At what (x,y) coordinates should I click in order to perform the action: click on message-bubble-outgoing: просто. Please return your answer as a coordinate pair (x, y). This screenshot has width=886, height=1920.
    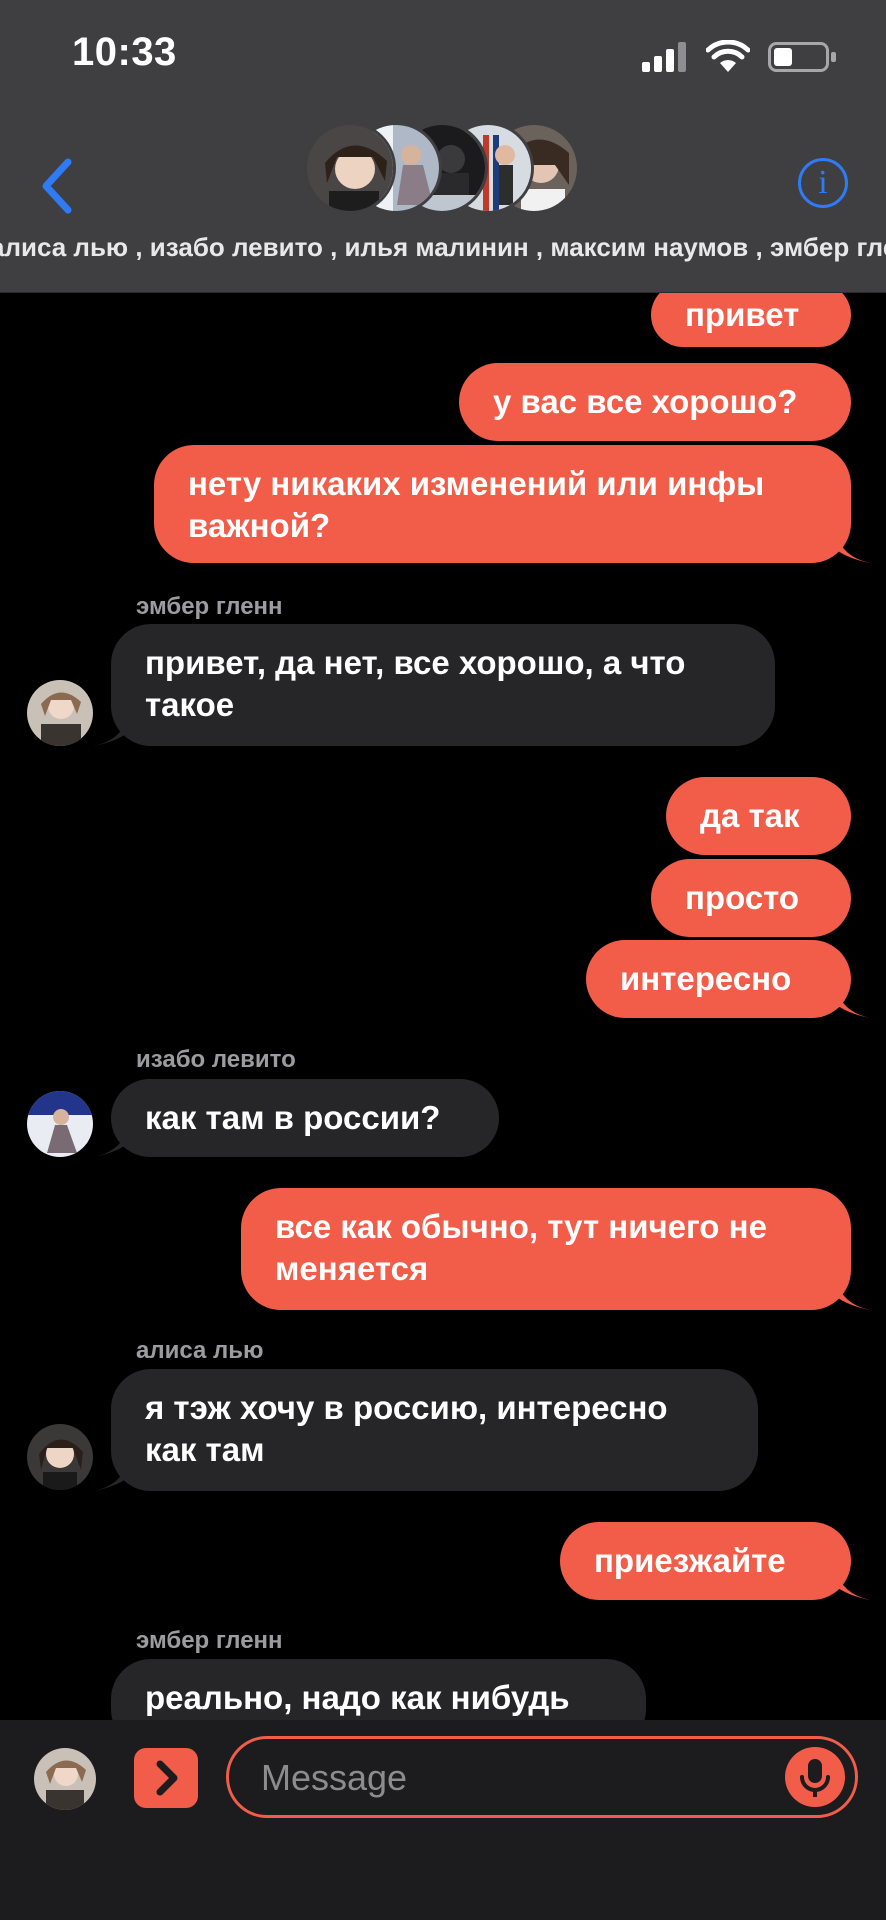
    Looking at the image, I should click on (751, 898).